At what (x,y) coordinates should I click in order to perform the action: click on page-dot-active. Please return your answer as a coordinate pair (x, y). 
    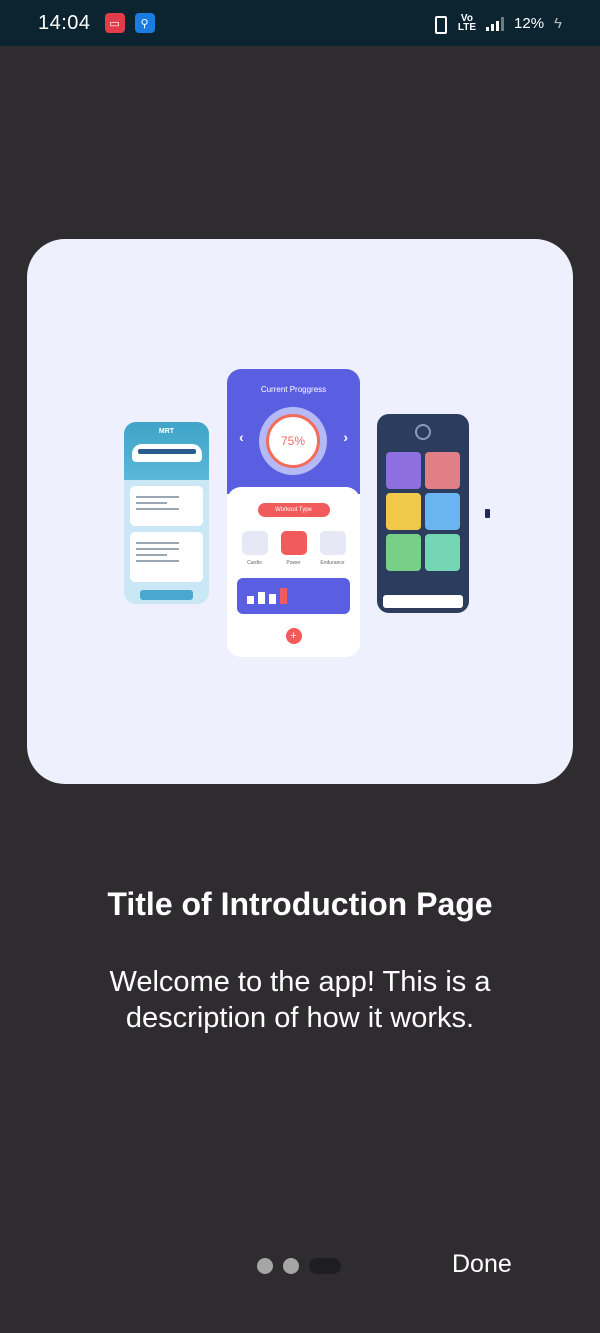
    Looking at the image, I should click on (325, 1266).